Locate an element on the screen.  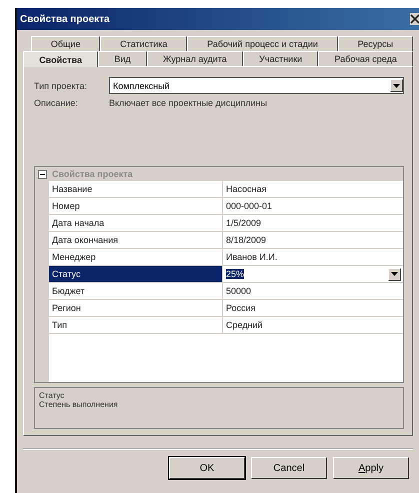
property-value: Средний is located at coordinates (244, 325).